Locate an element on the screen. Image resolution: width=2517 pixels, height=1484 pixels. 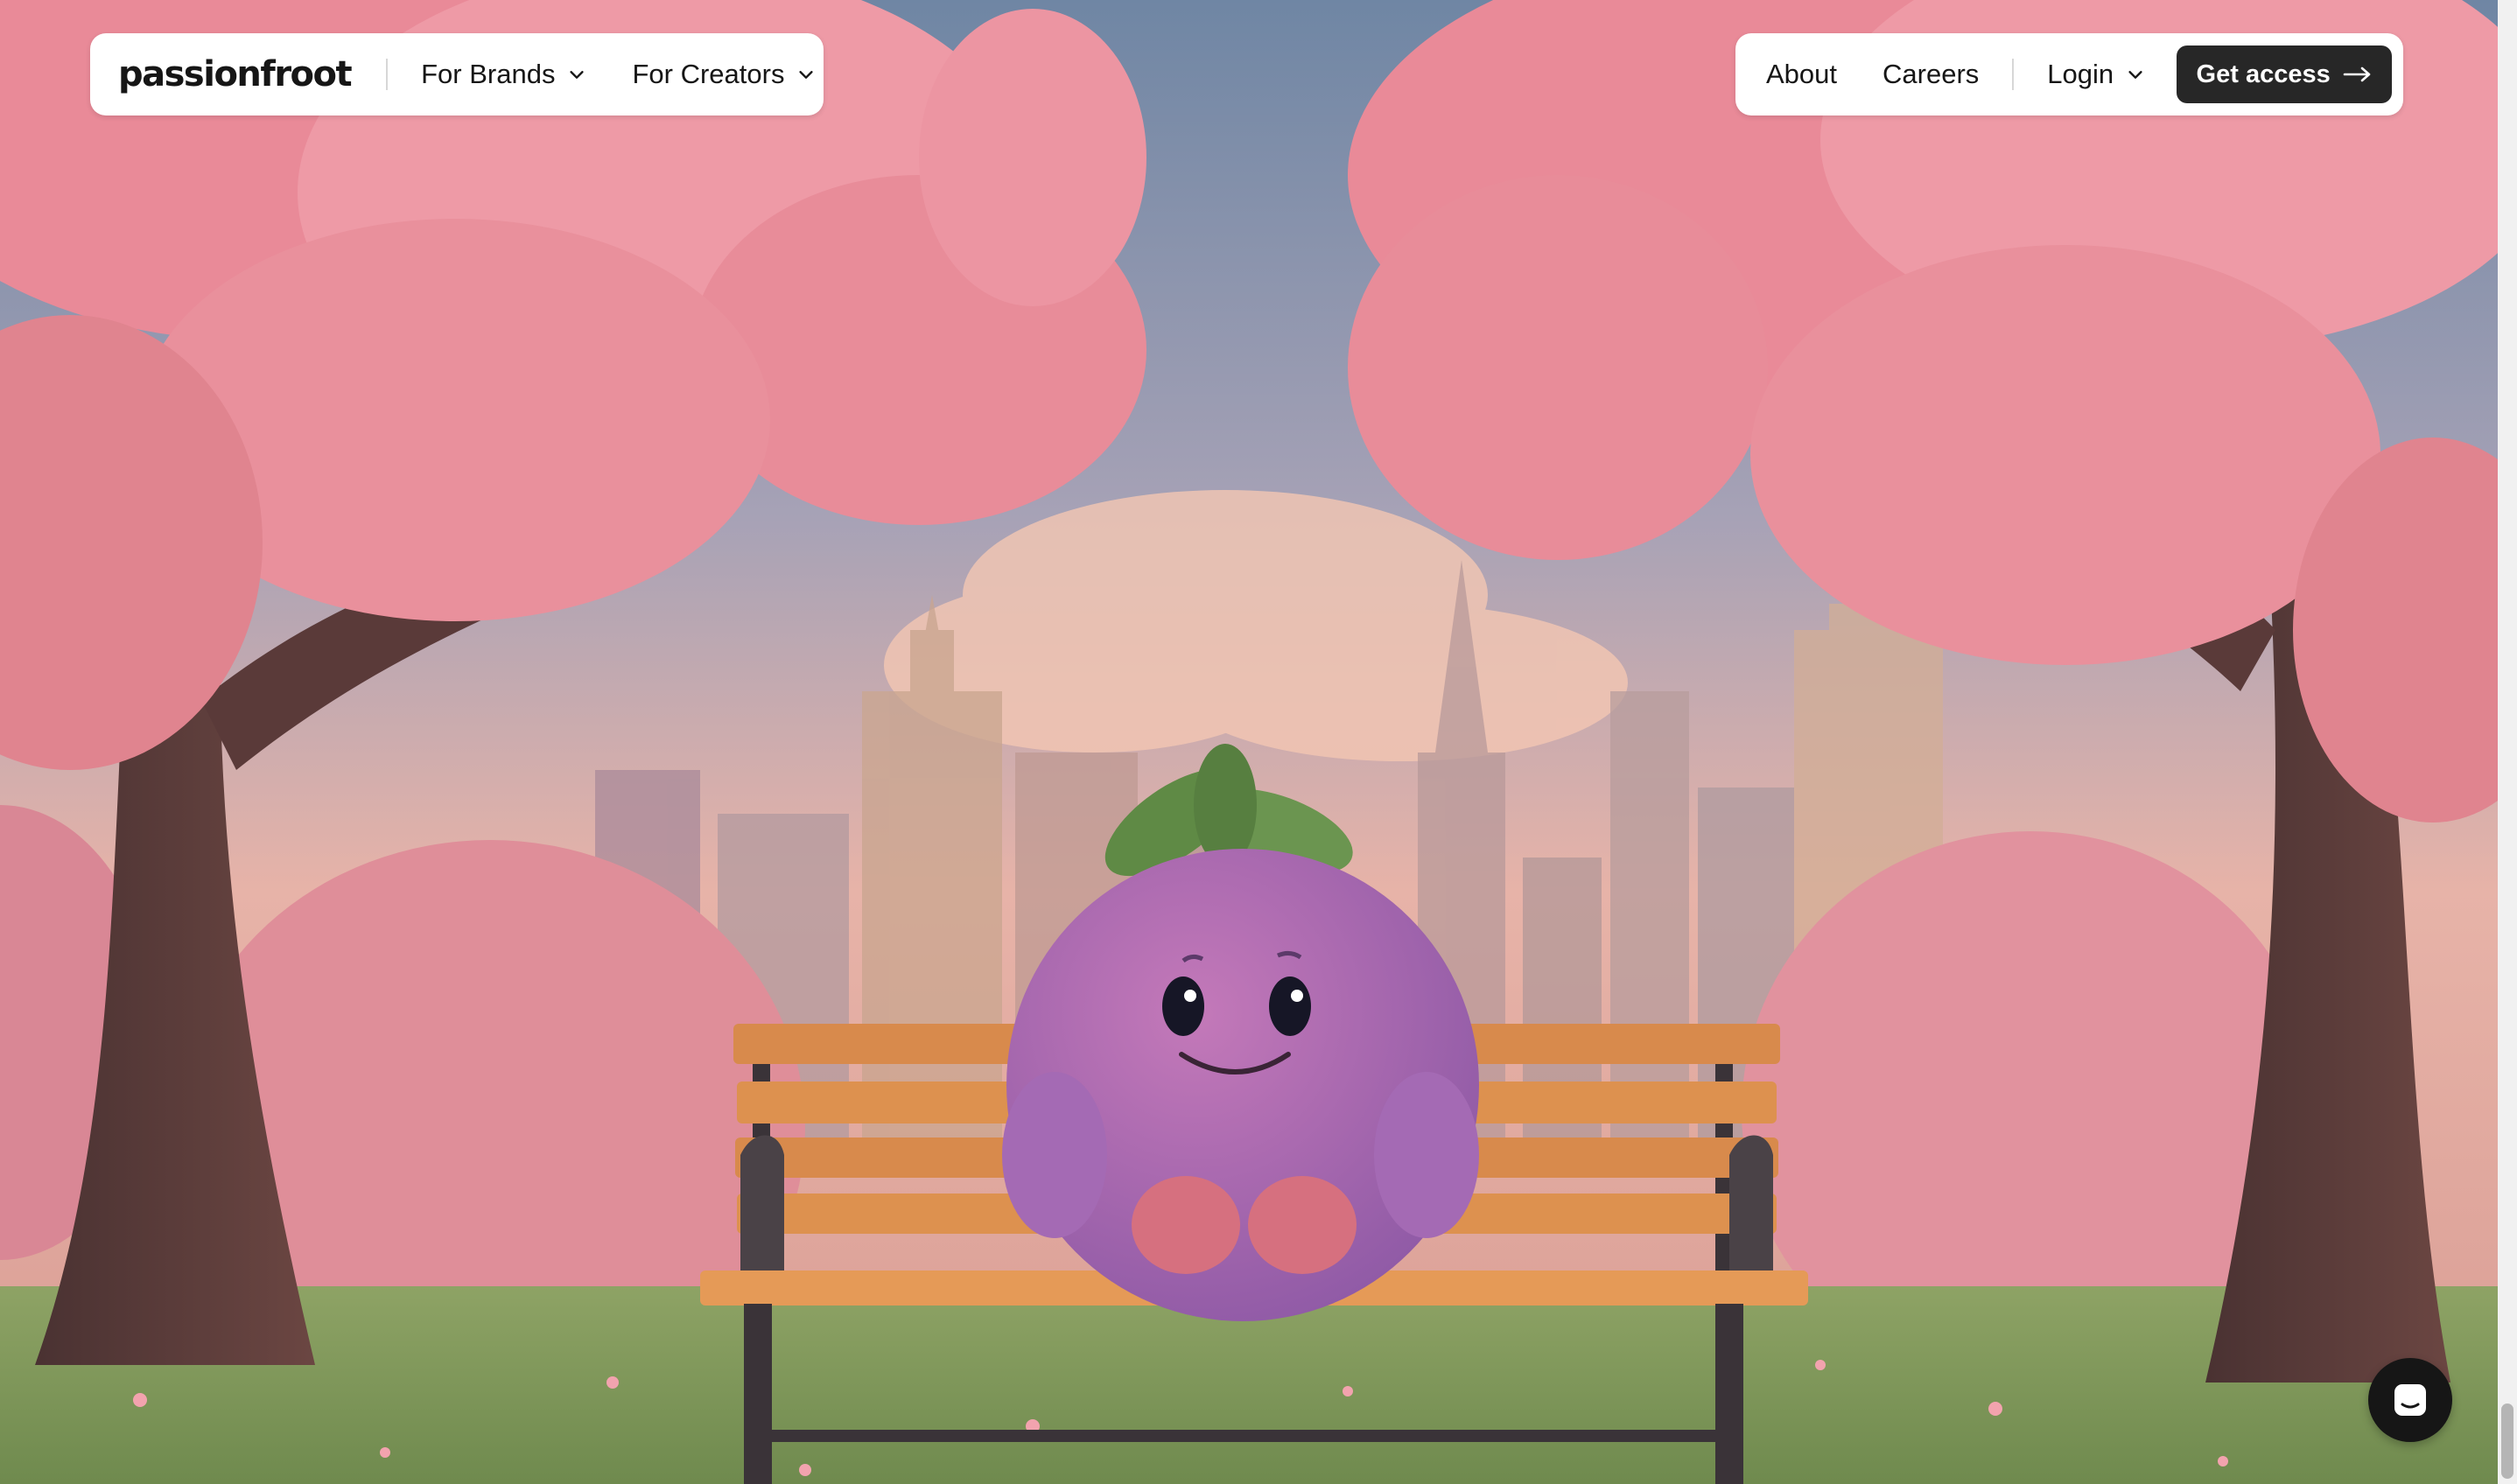
nav-item-for-creators: For Creators is located at coordinates (724, 74).